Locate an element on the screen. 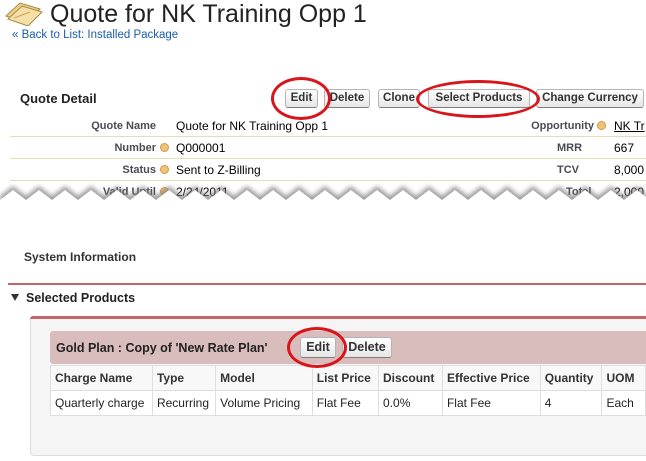 Image resolution: width=646 pixels, height=461 pixels. effective-price-cell: Flat Fee is located at coordinates (491, 403).